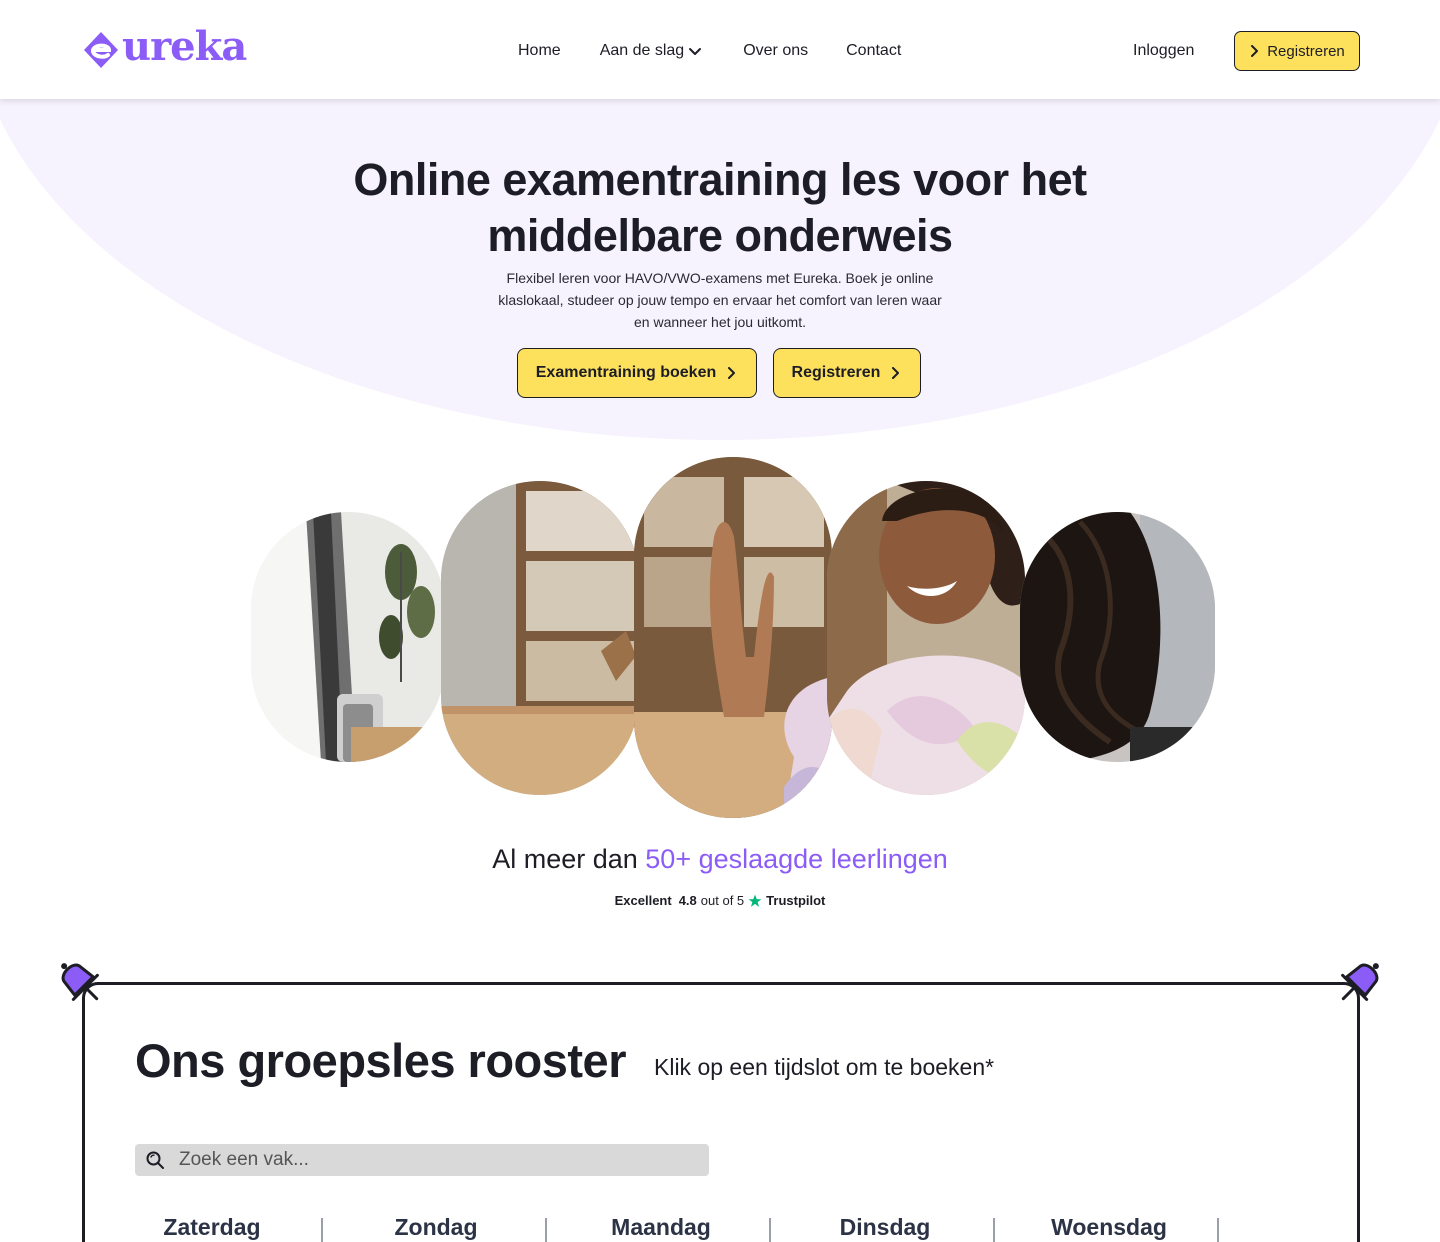 This screenshot has width=1440, height=1242. Describe the element at coordinates (429, 1160) in the screenshot. I see `search-input` at that location.